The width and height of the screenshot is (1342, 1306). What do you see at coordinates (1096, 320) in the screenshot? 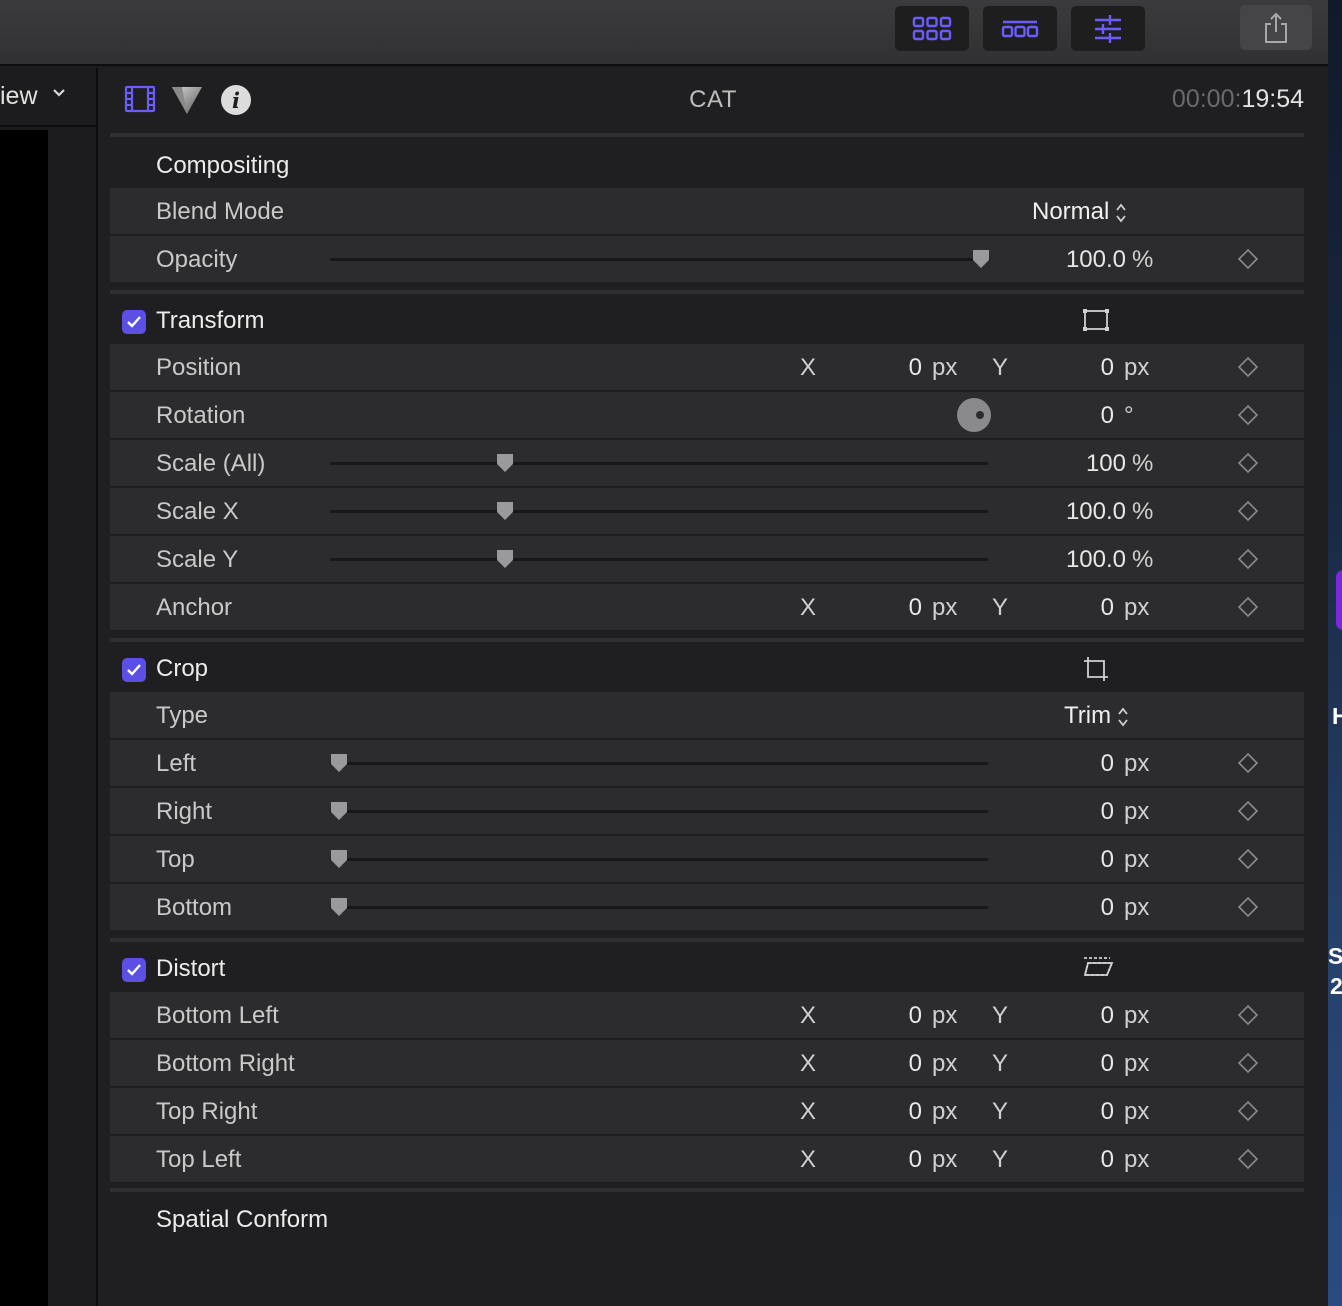
I see `transform-onscreen-icon` at bounding box center [1096, 320].